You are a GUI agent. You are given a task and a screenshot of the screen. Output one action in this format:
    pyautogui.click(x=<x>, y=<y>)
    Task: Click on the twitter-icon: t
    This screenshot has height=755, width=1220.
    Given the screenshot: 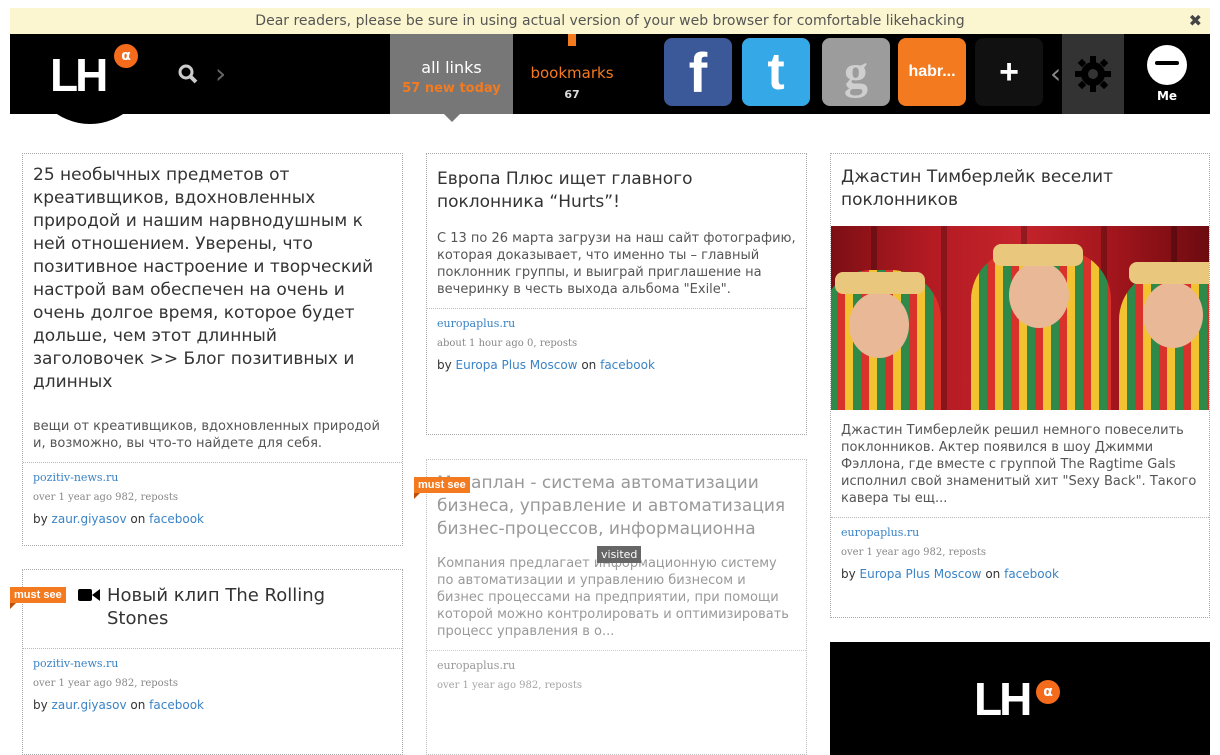 What is the action you would take?
    pyautogui.click(x=776, y=72)
    